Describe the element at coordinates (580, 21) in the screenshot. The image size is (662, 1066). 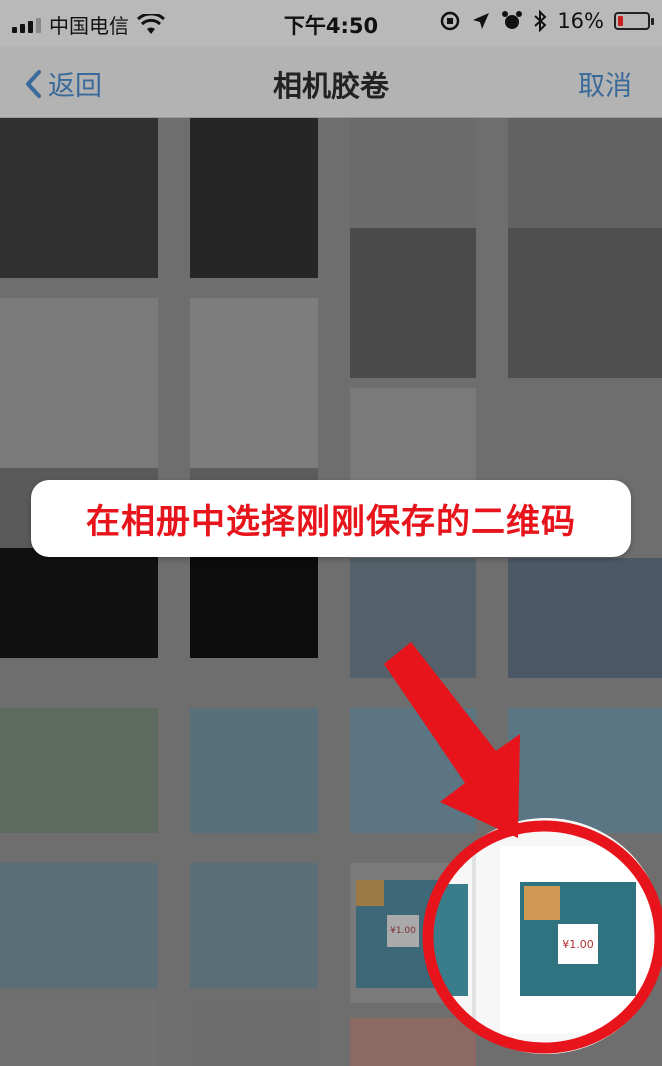
I see `battery-percent: 16%` at that location.